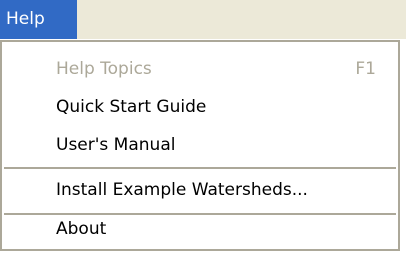 The height and width of the screenshot is (254, 406). I want to click on menu-item-label: User's Manual, so click(116, 145).